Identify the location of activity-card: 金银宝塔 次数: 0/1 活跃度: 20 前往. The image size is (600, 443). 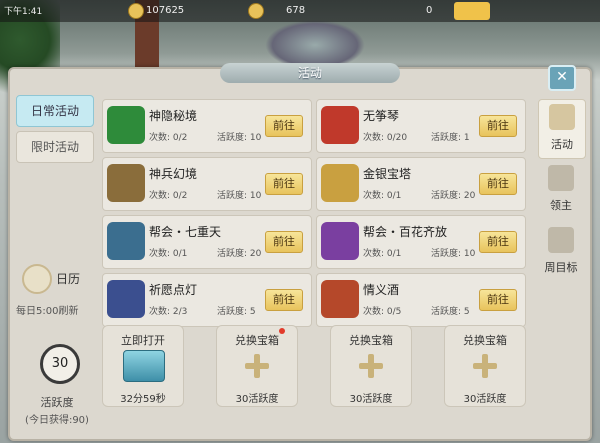
(421, 184).